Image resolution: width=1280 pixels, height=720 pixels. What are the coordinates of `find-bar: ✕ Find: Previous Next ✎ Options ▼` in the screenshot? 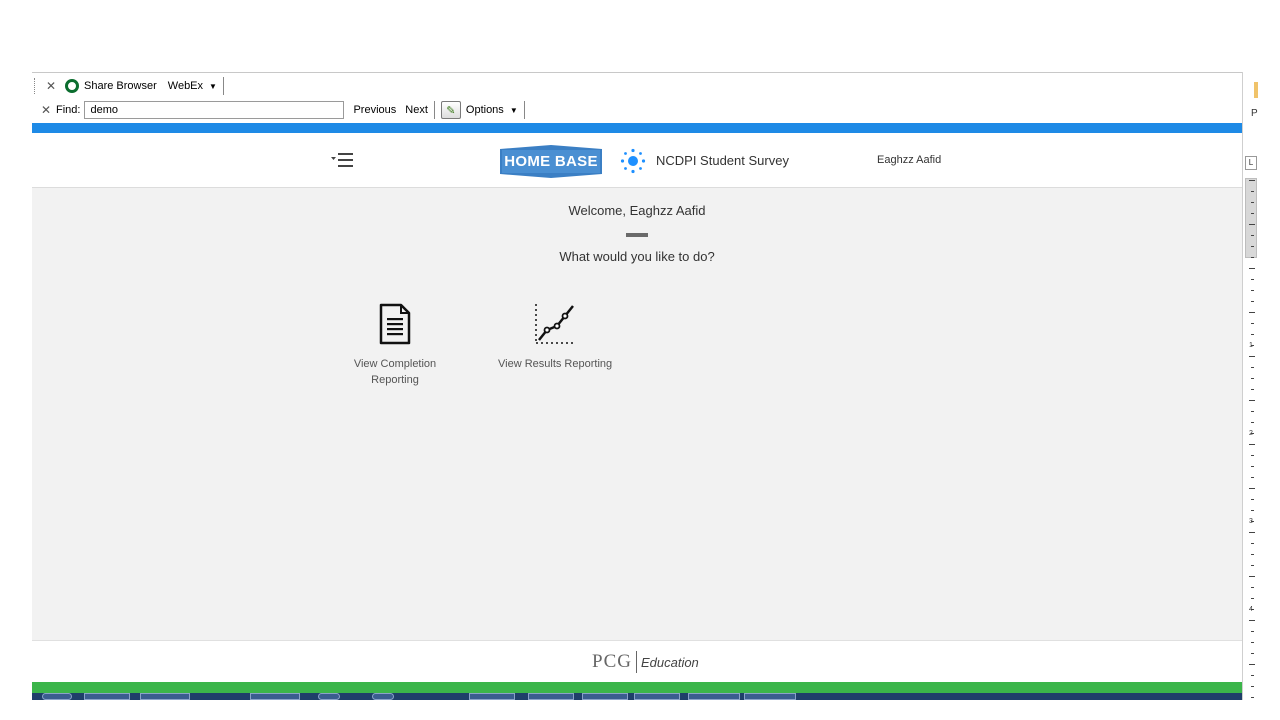 It's located at (281, 110).